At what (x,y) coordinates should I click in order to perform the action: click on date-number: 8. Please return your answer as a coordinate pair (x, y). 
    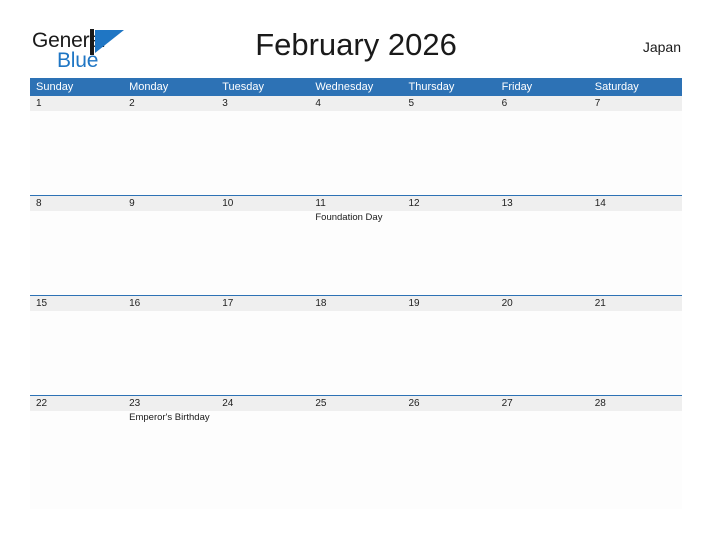
    Looking at the image, I should click on (76, 203).